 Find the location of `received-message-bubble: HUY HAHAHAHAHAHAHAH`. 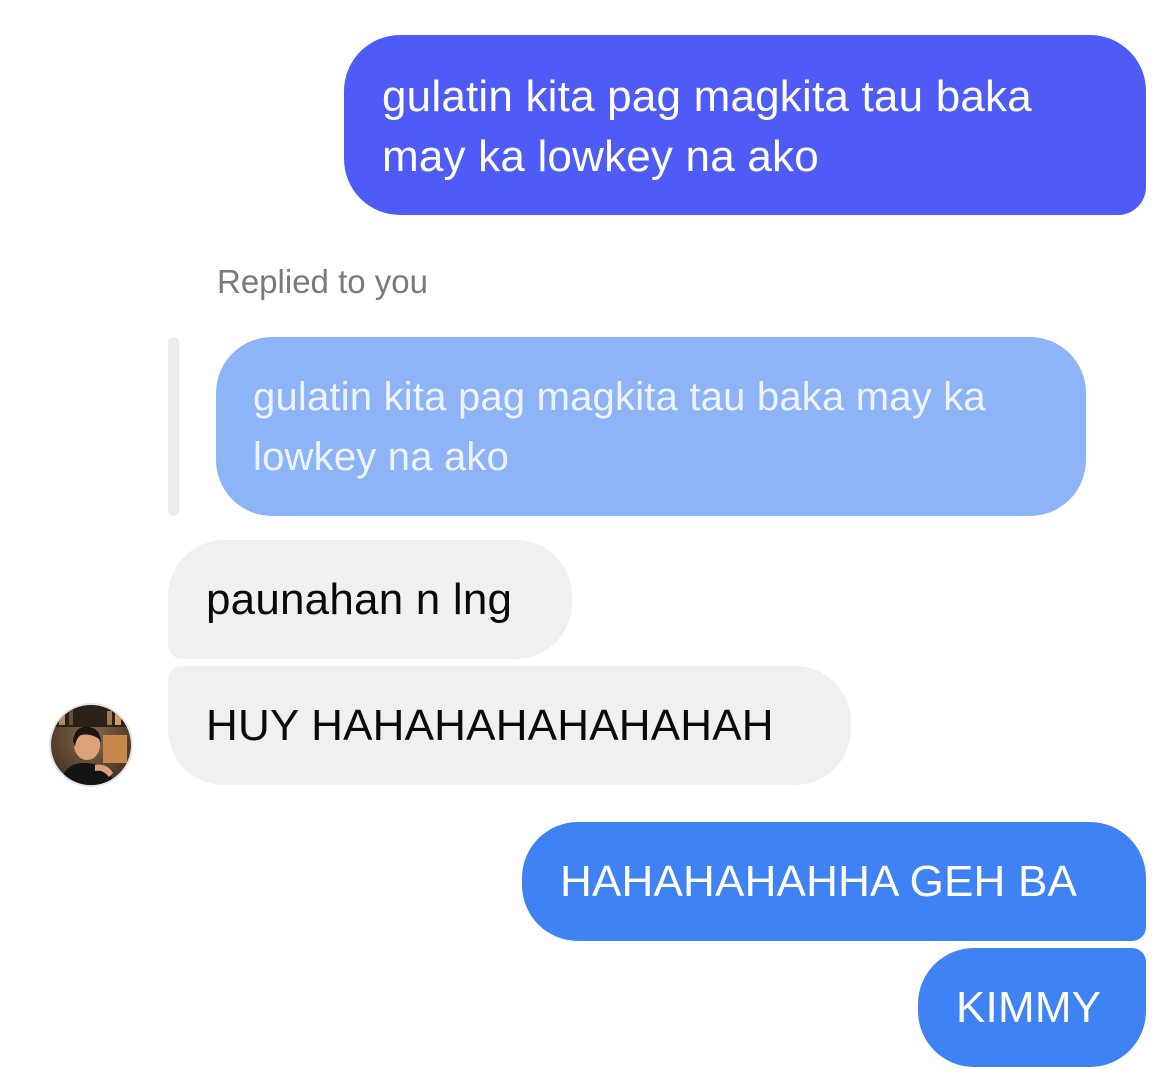

received-message-bubble: HUY HAHAHAHAHAHAHAH is located at coordinates (509, 725).